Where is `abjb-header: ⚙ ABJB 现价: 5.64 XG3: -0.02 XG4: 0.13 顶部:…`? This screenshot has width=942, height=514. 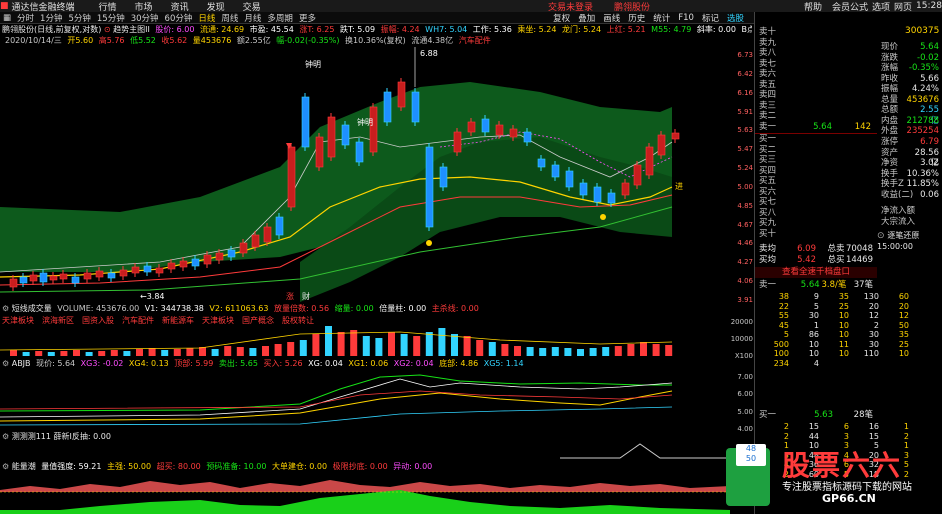
abjb-header: ⚙ ABJB 现价: 5.64 XG3: -0.02 XG4: 0.13 顶部:… is located at coordinates (377, 364).